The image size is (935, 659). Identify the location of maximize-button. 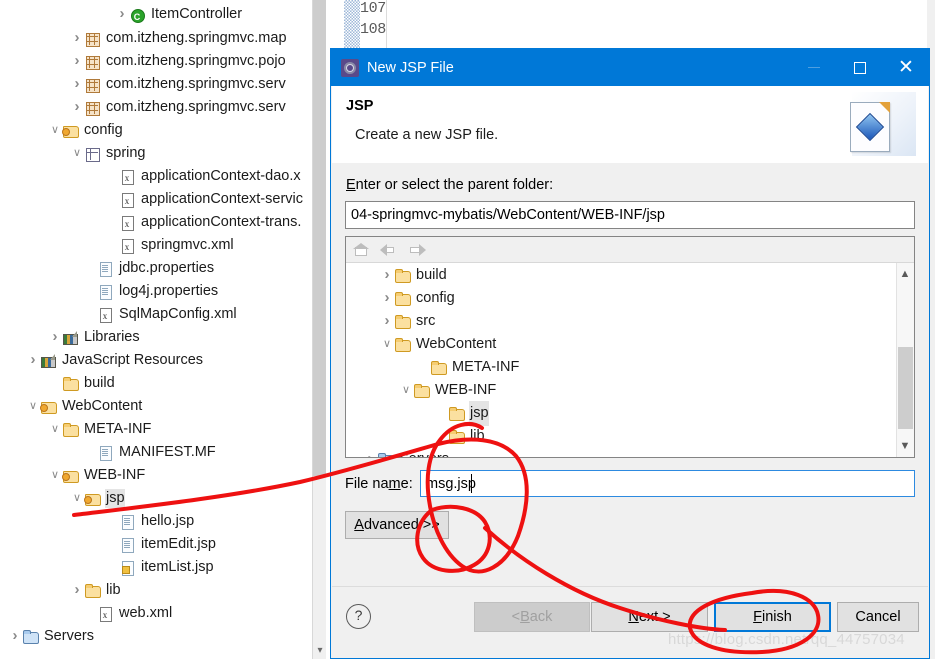
(860, 67).